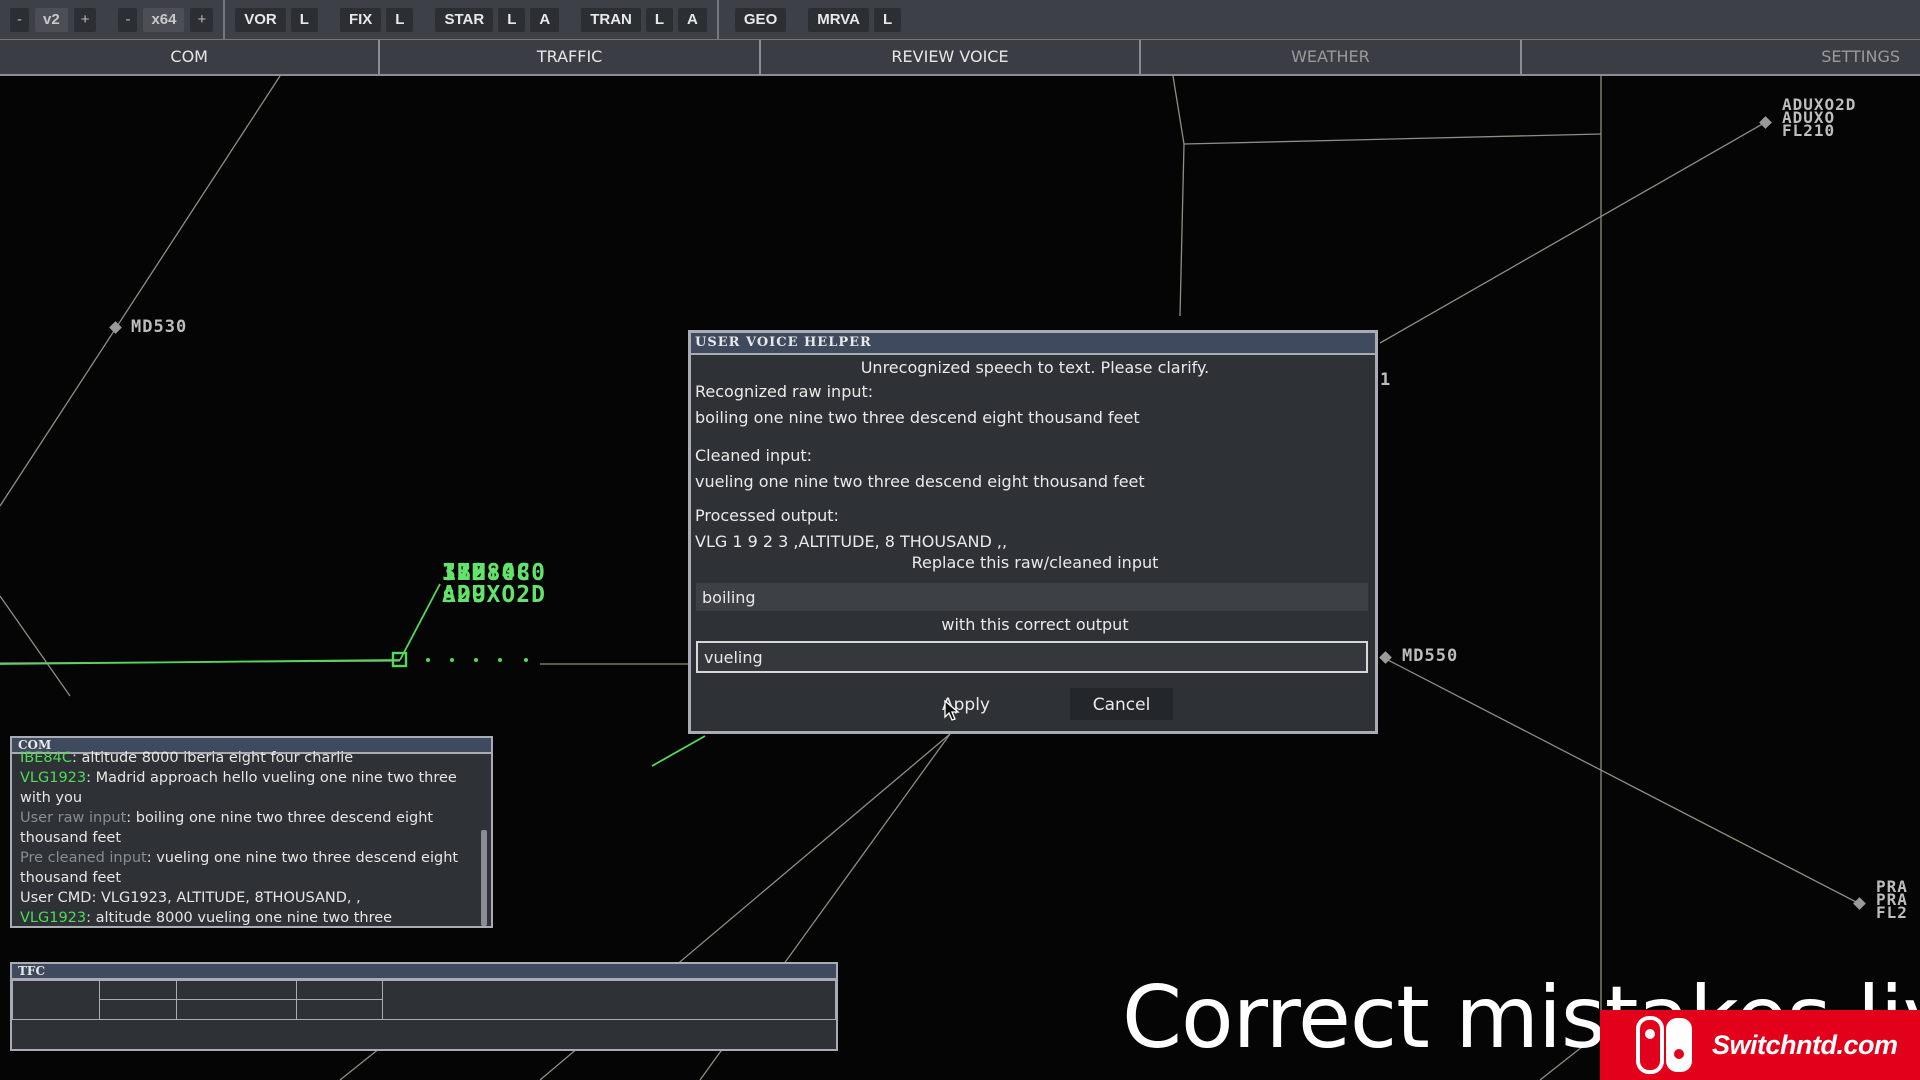  What do you see at coordinates (545, 19) in the screenshot?
I see `star-altitude-button: A` at bounding box center [545, 19].